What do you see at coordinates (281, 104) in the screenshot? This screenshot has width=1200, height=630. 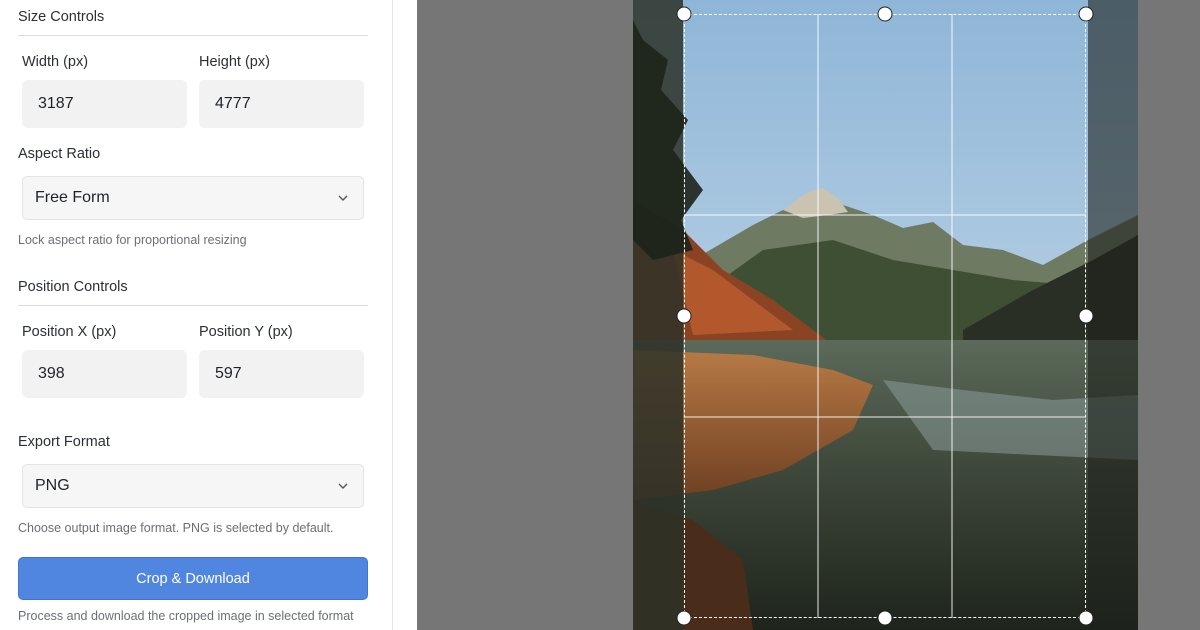 I see `height-input` at bounding box center [281, 104].